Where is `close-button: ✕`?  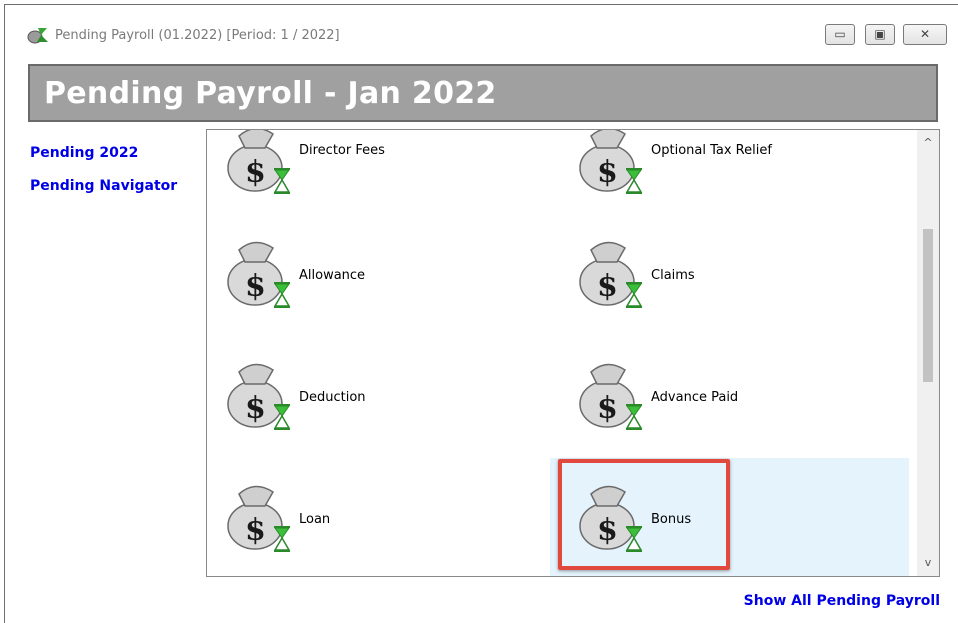 close-button: ✕ is located at coordinates (925, 34).